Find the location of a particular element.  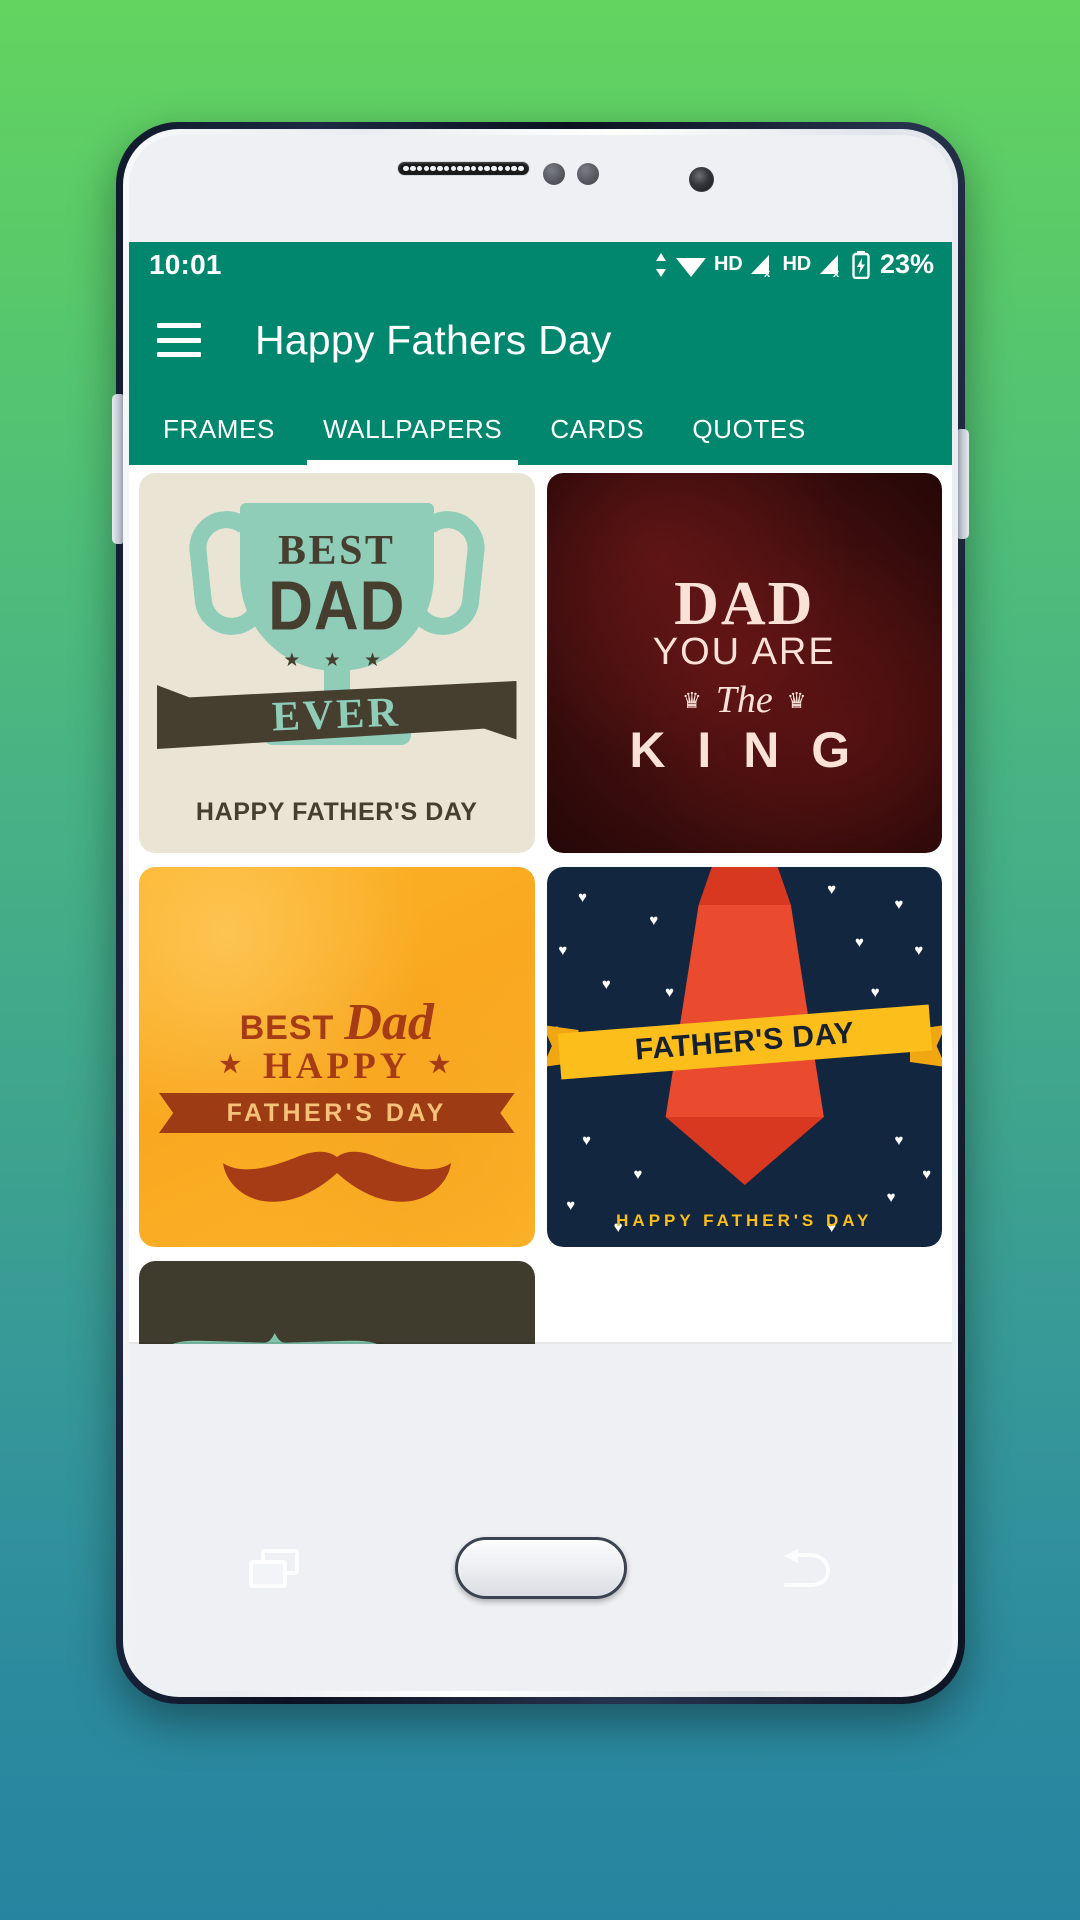

wallpaper-item-red-tie: ♥♥ ♥♥ ♥♥ ♥♥ ♥♥ ♥ ♥♥ ♥♥ ♥♥ ♥♥ is located at coordinates (744, 1057).